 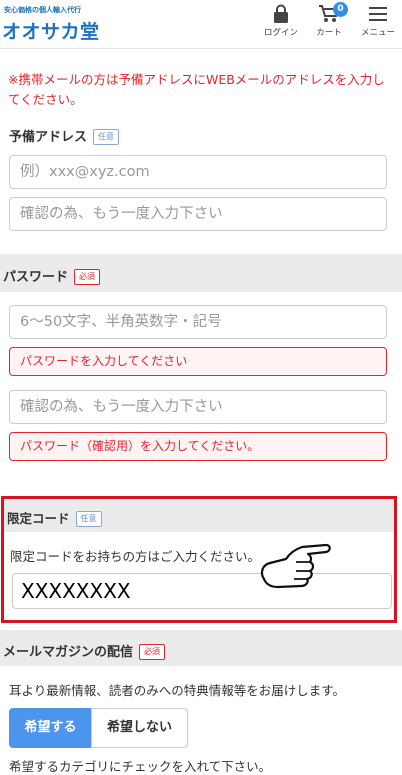 What do you see at coordinates (198, 446) in the screenshot?
I see `password-confirm-error-message: パスワード（確認用）を入力してください。` at bounding box center [198, 446].